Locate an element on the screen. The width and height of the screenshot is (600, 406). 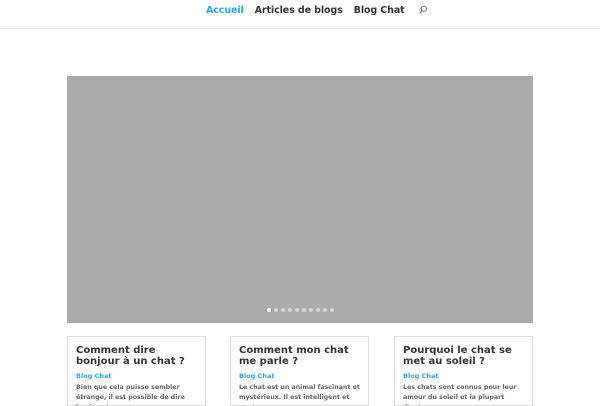
post-title: Pourquoi le chat se met au soleil ? is located at coordinates (463, 356).